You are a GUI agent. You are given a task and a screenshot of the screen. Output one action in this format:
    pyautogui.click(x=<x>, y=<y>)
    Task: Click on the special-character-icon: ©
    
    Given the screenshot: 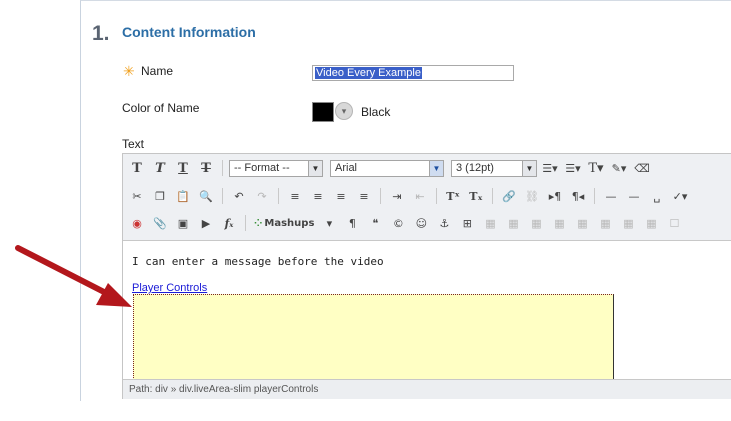 What is the action you would take?
    pyautogui.click(x=398, y=223)
    